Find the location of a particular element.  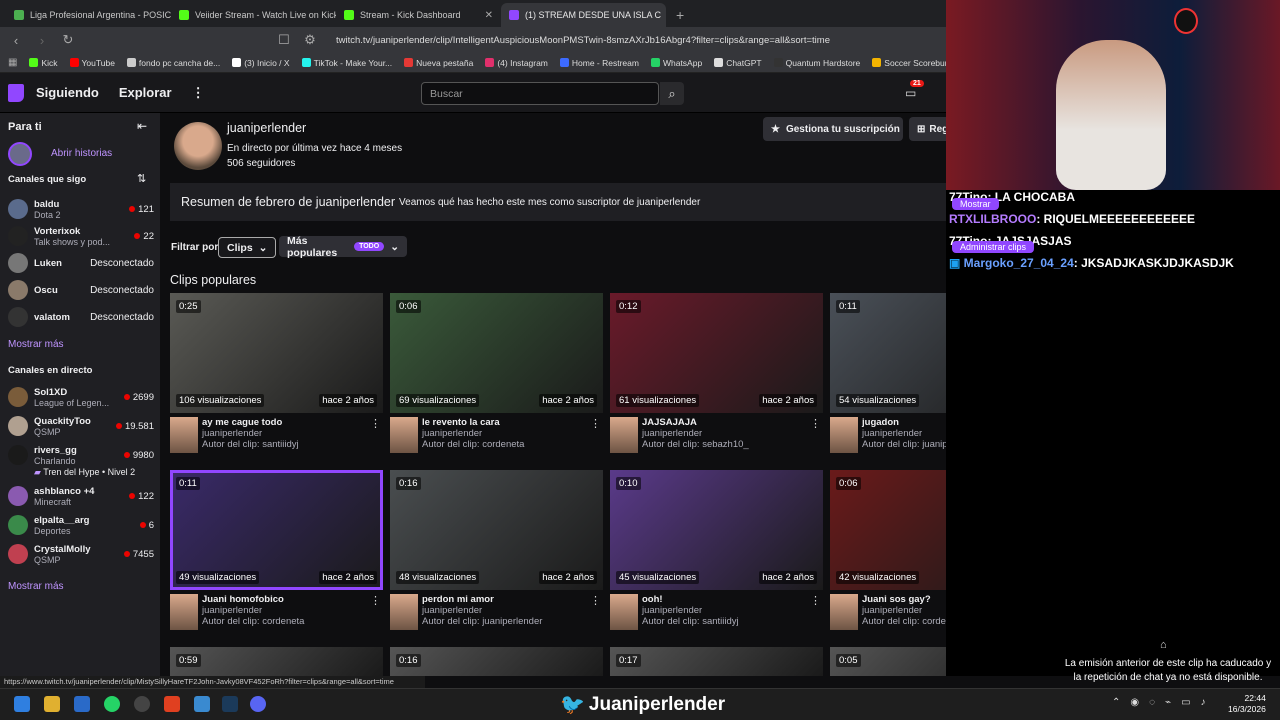

inbox-icon: ▭ is located at coordinates (910, 93).